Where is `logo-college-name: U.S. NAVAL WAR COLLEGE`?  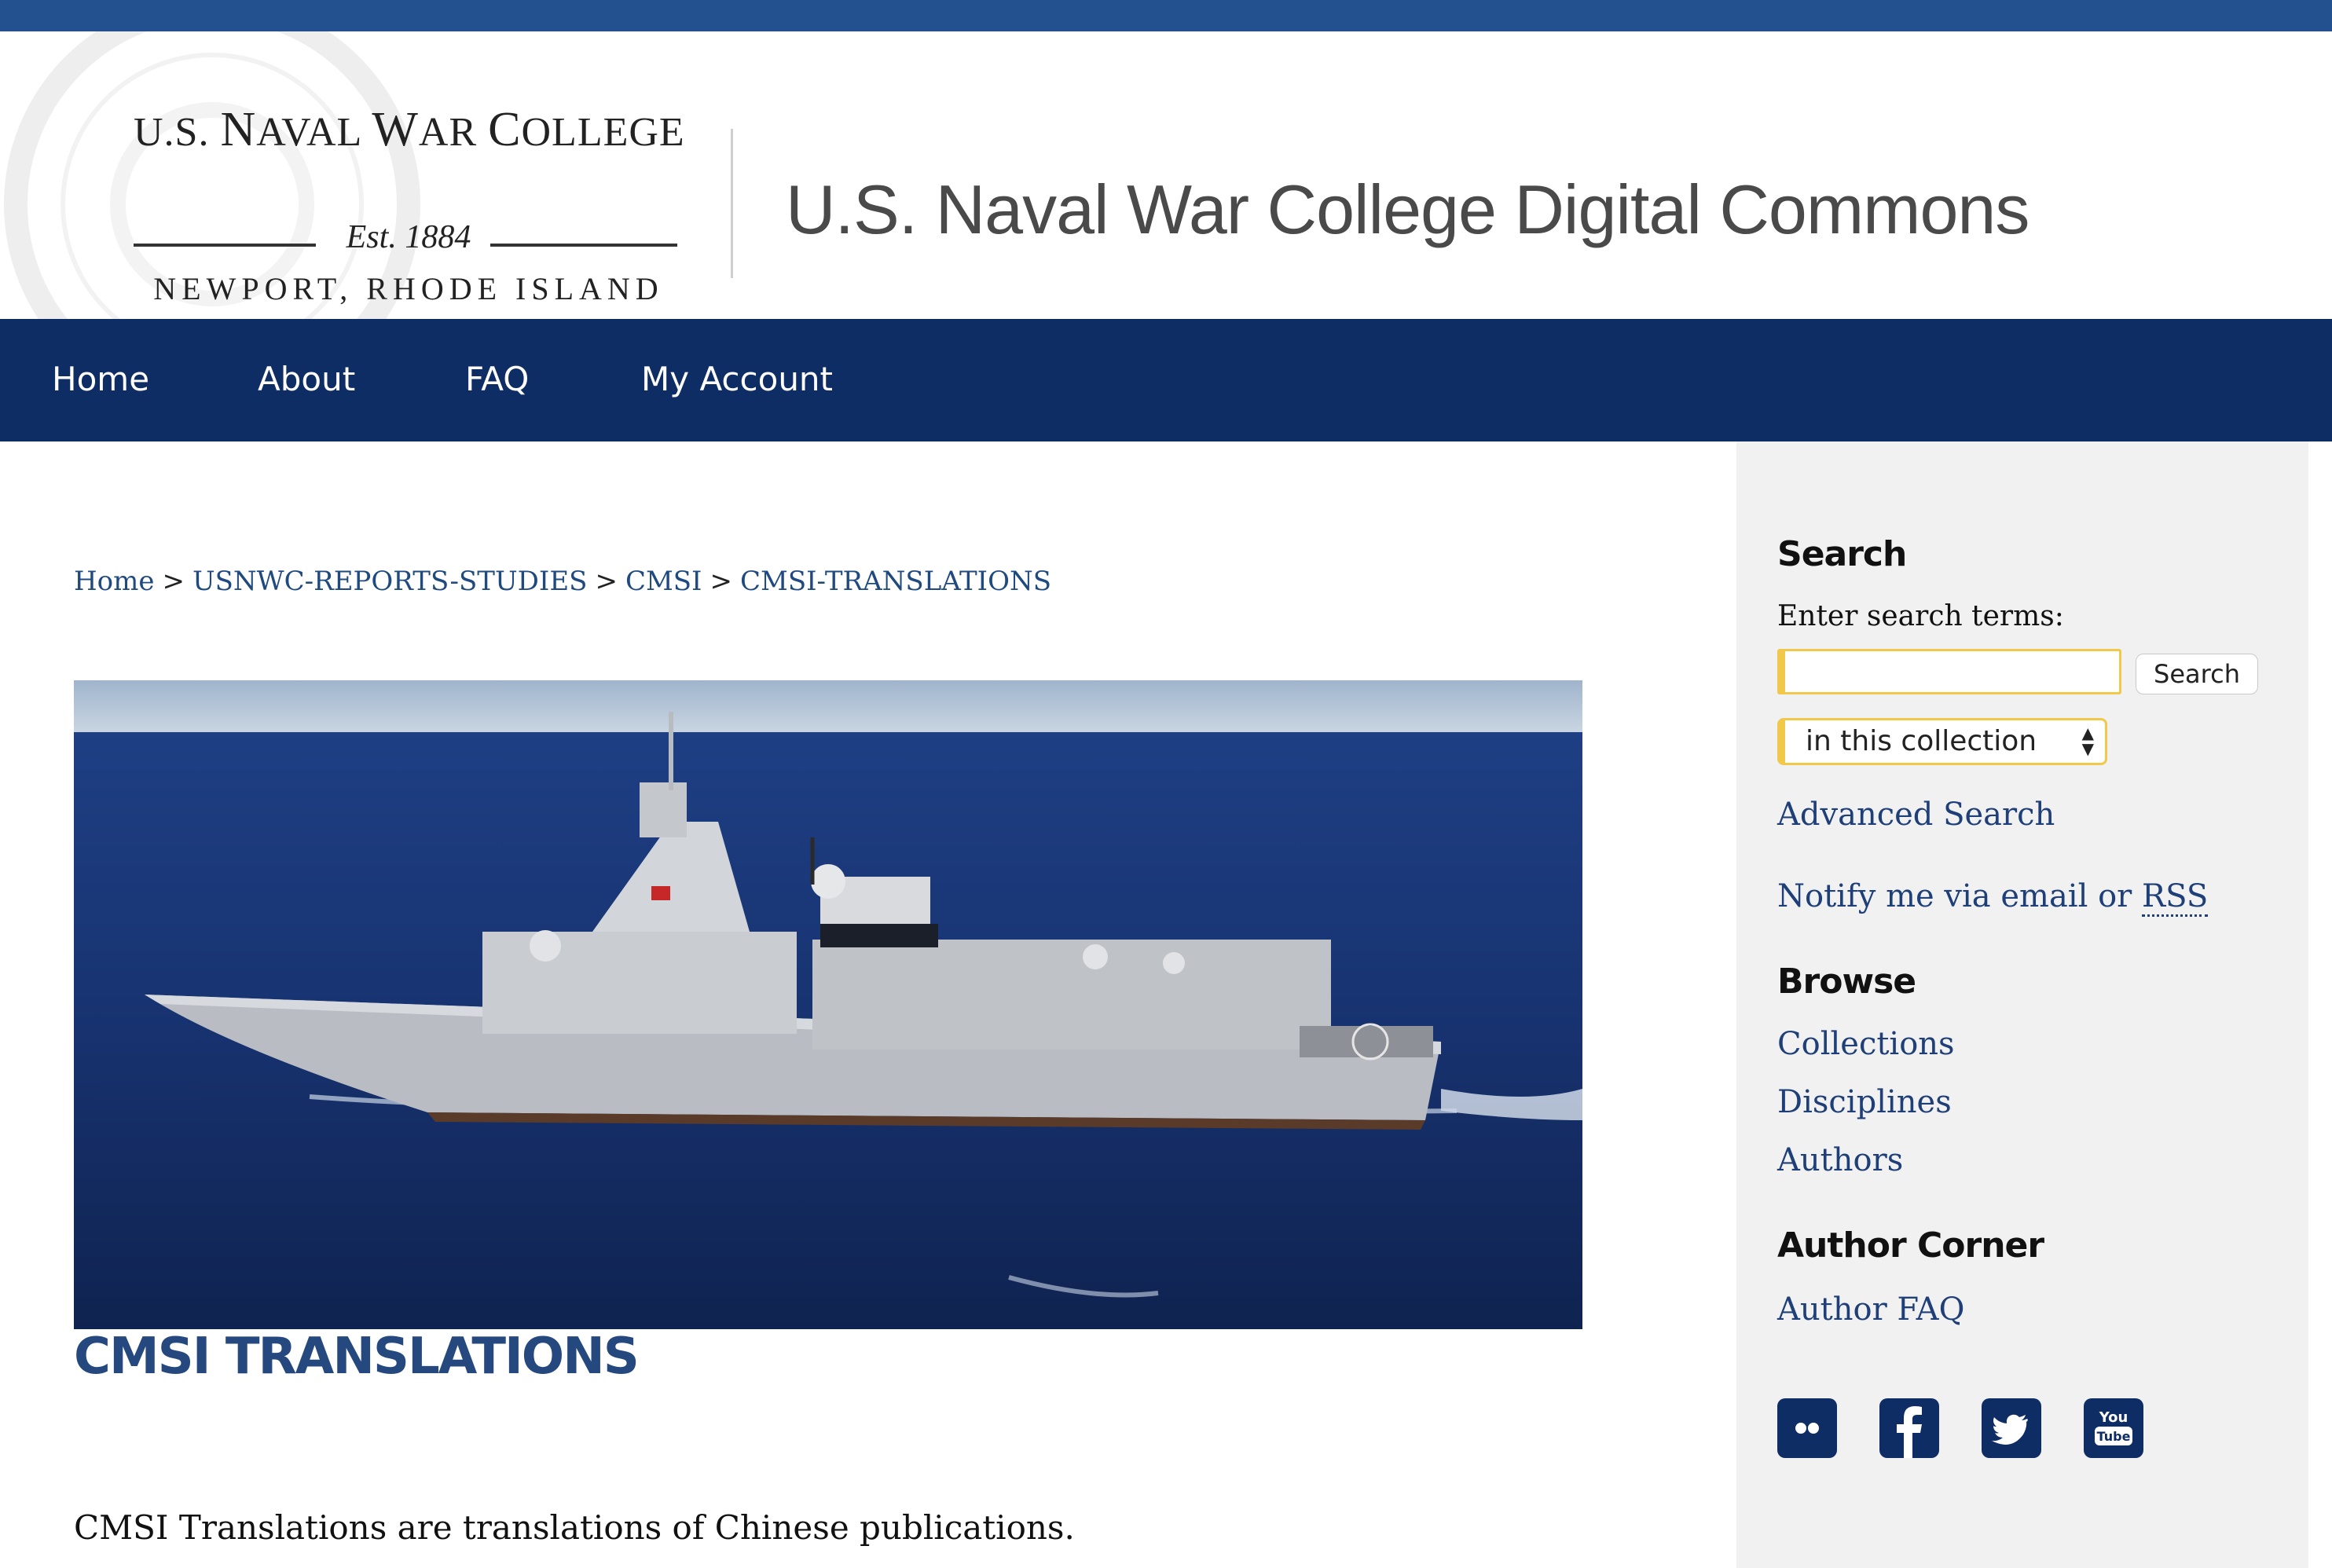 logo-college-name: U.S. NAVAL WAR COLLEGE is located at coordinates (409, 130).